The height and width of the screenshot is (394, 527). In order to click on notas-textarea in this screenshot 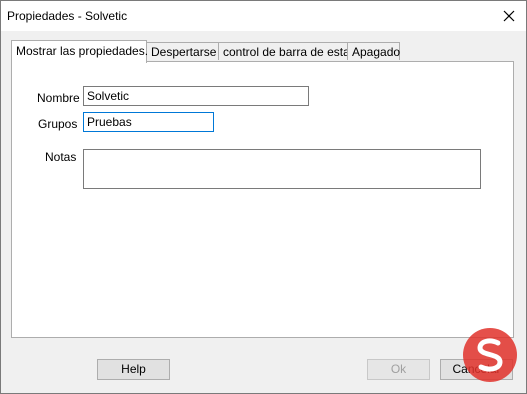, I will do `click(282, 169)`.